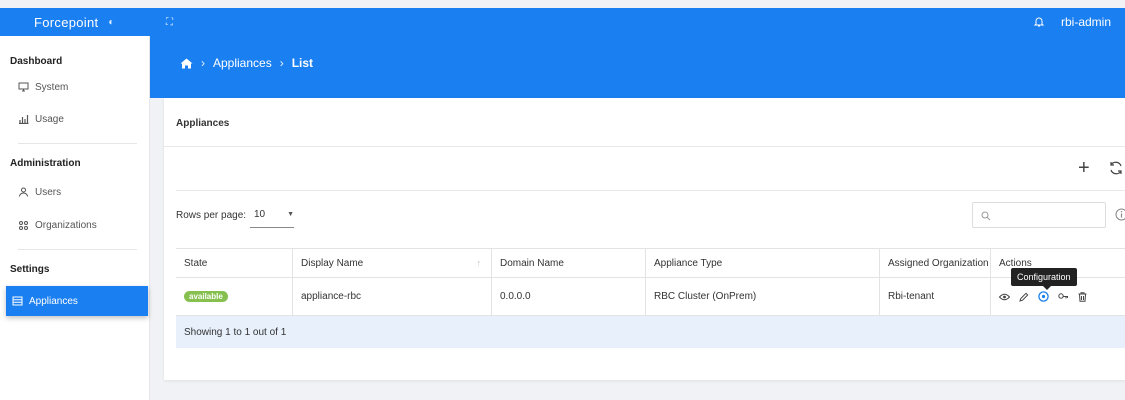  Describe the element at coordinates (1004, 297) in the screenshot. I see `view-icon` at that location.